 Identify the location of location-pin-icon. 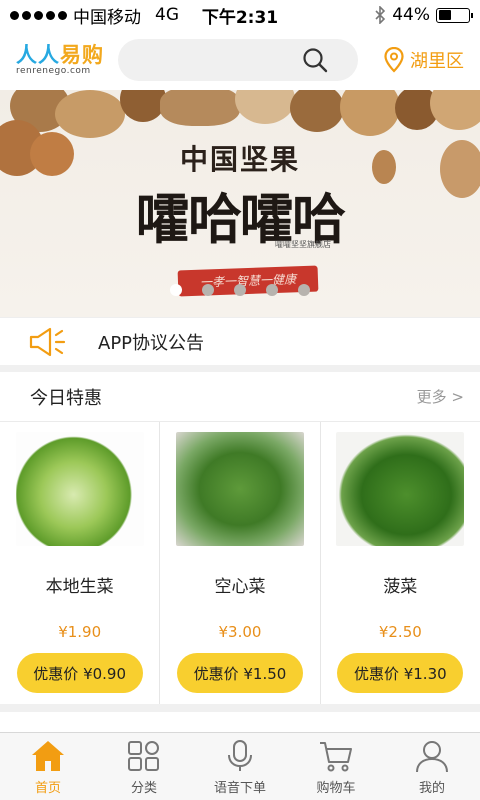
(394, 60).